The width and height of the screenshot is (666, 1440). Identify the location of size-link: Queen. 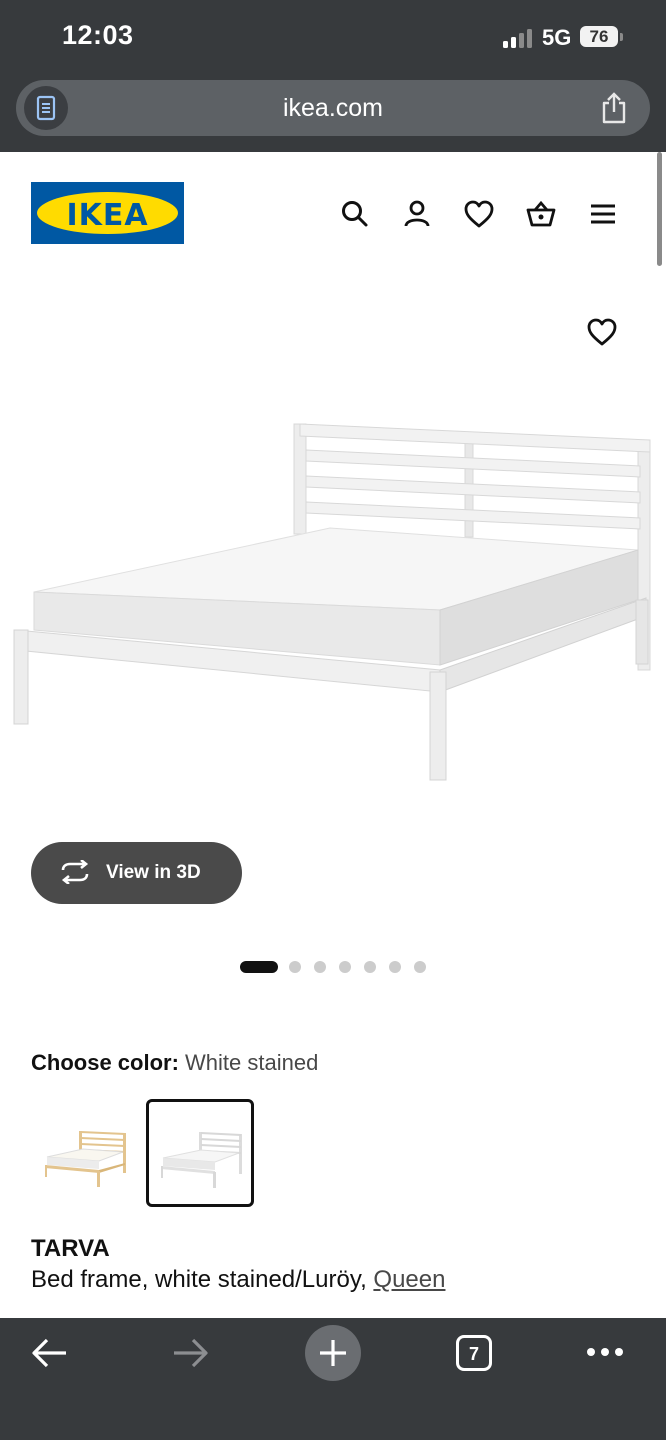
(409, 1279).